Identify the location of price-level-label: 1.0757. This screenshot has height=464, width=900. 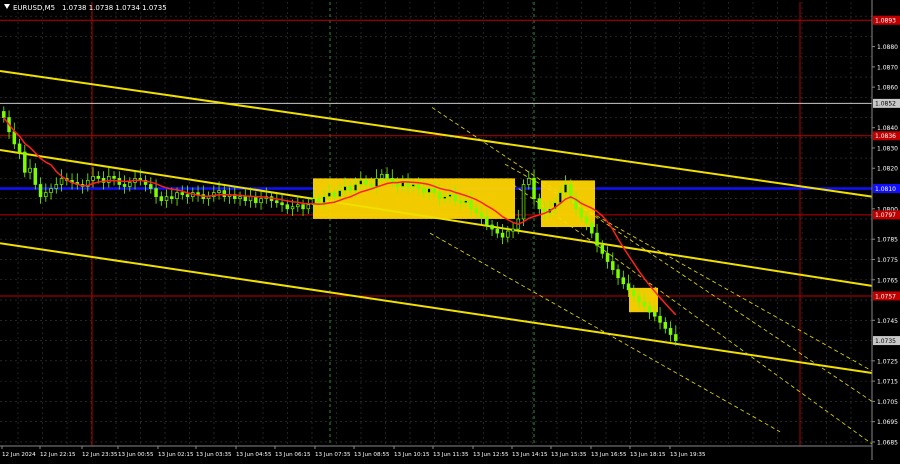
(885, 296).